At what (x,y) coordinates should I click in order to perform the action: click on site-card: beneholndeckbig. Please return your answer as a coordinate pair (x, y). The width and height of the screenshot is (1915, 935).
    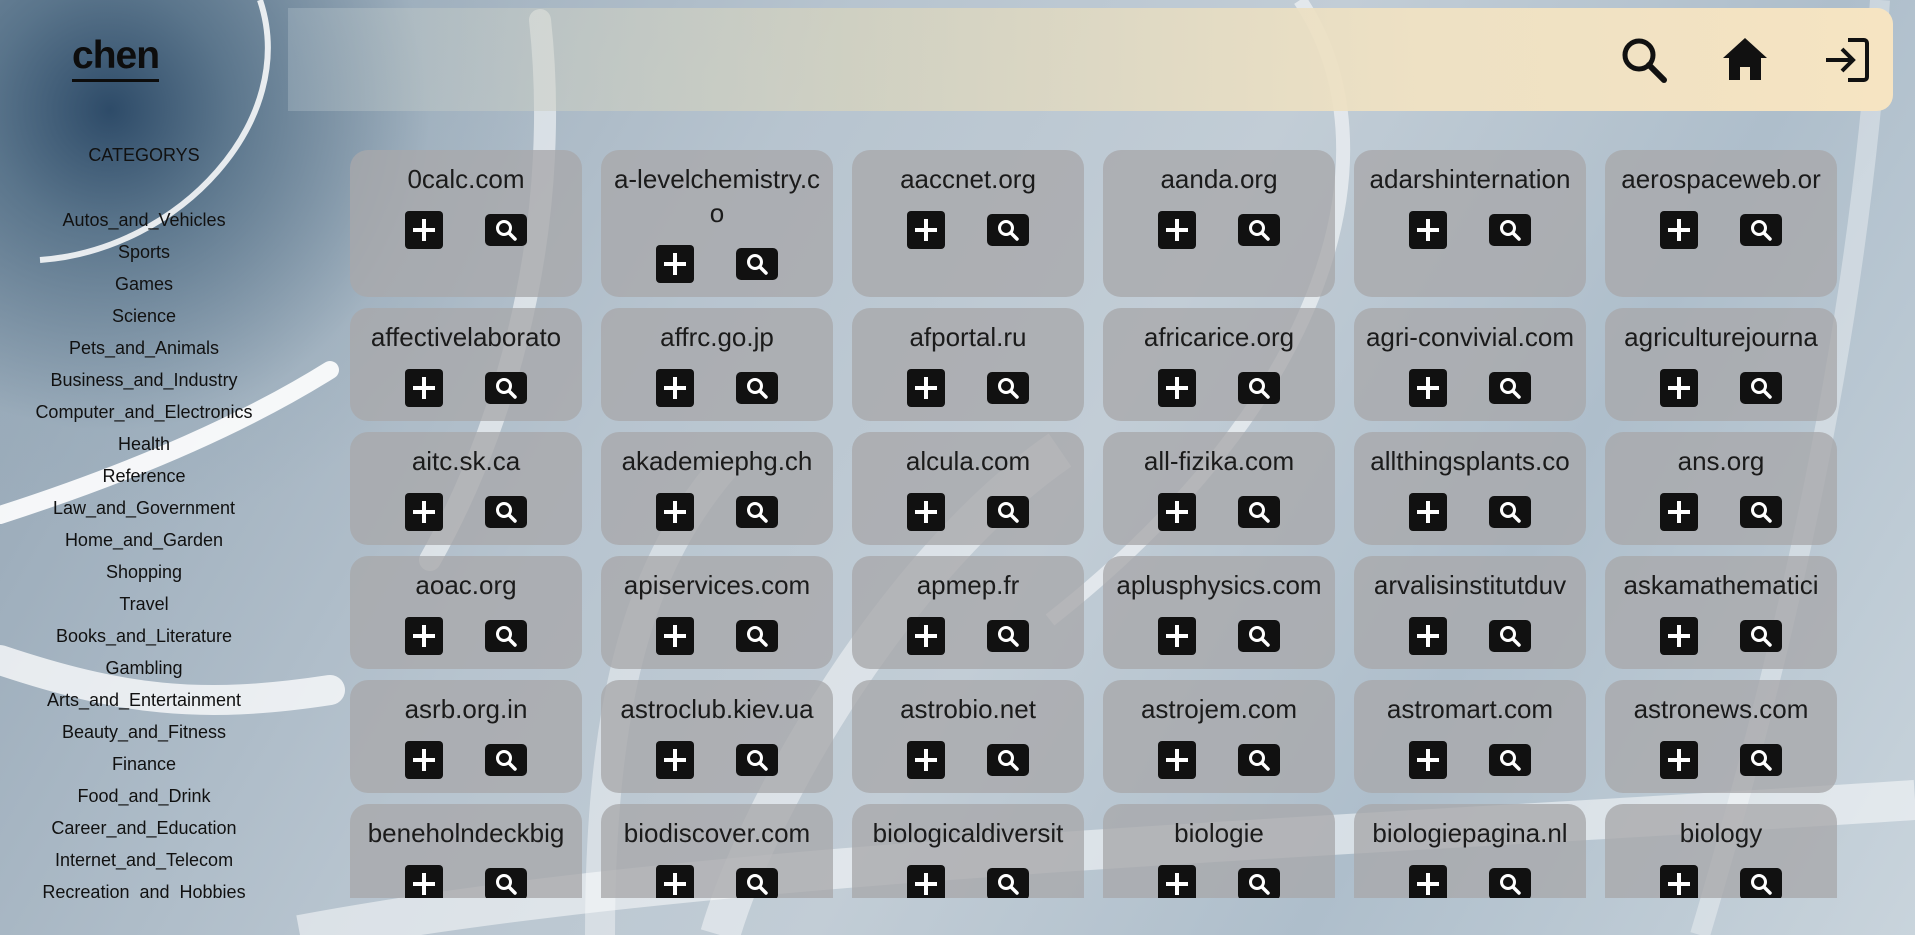
    Looking at the image, I should click on (466, 851).